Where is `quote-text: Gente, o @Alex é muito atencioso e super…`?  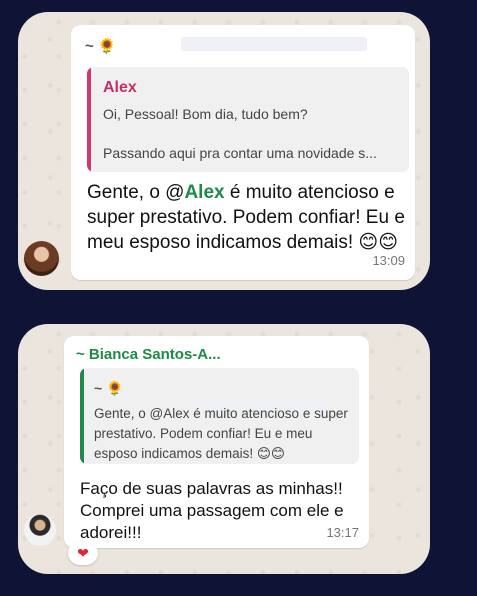
quote-text: Gente, o @Alex é muito atencioso e super… is located at coordinates (221, 433).